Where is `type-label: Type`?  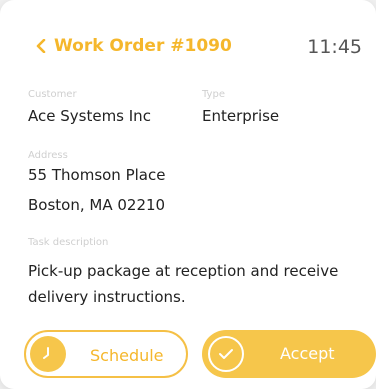 type-label: Type is located at coordinates (213, 94).